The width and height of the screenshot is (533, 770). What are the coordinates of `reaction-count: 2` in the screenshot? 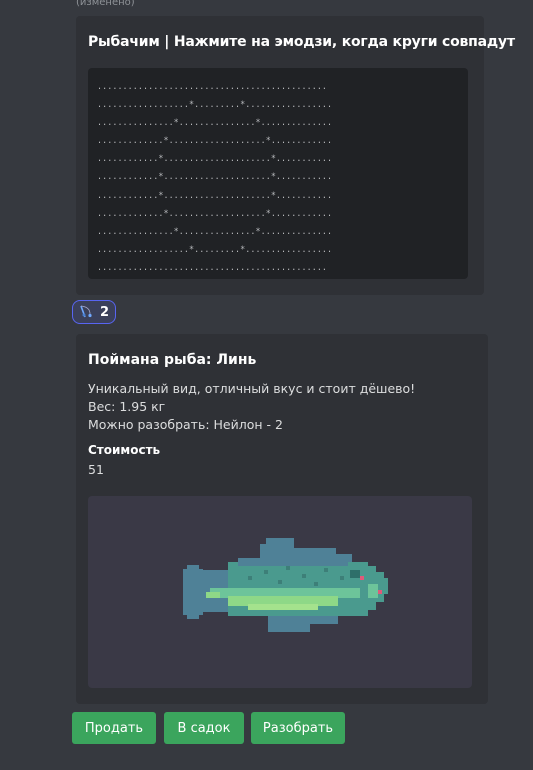 It's located at (105, 312).